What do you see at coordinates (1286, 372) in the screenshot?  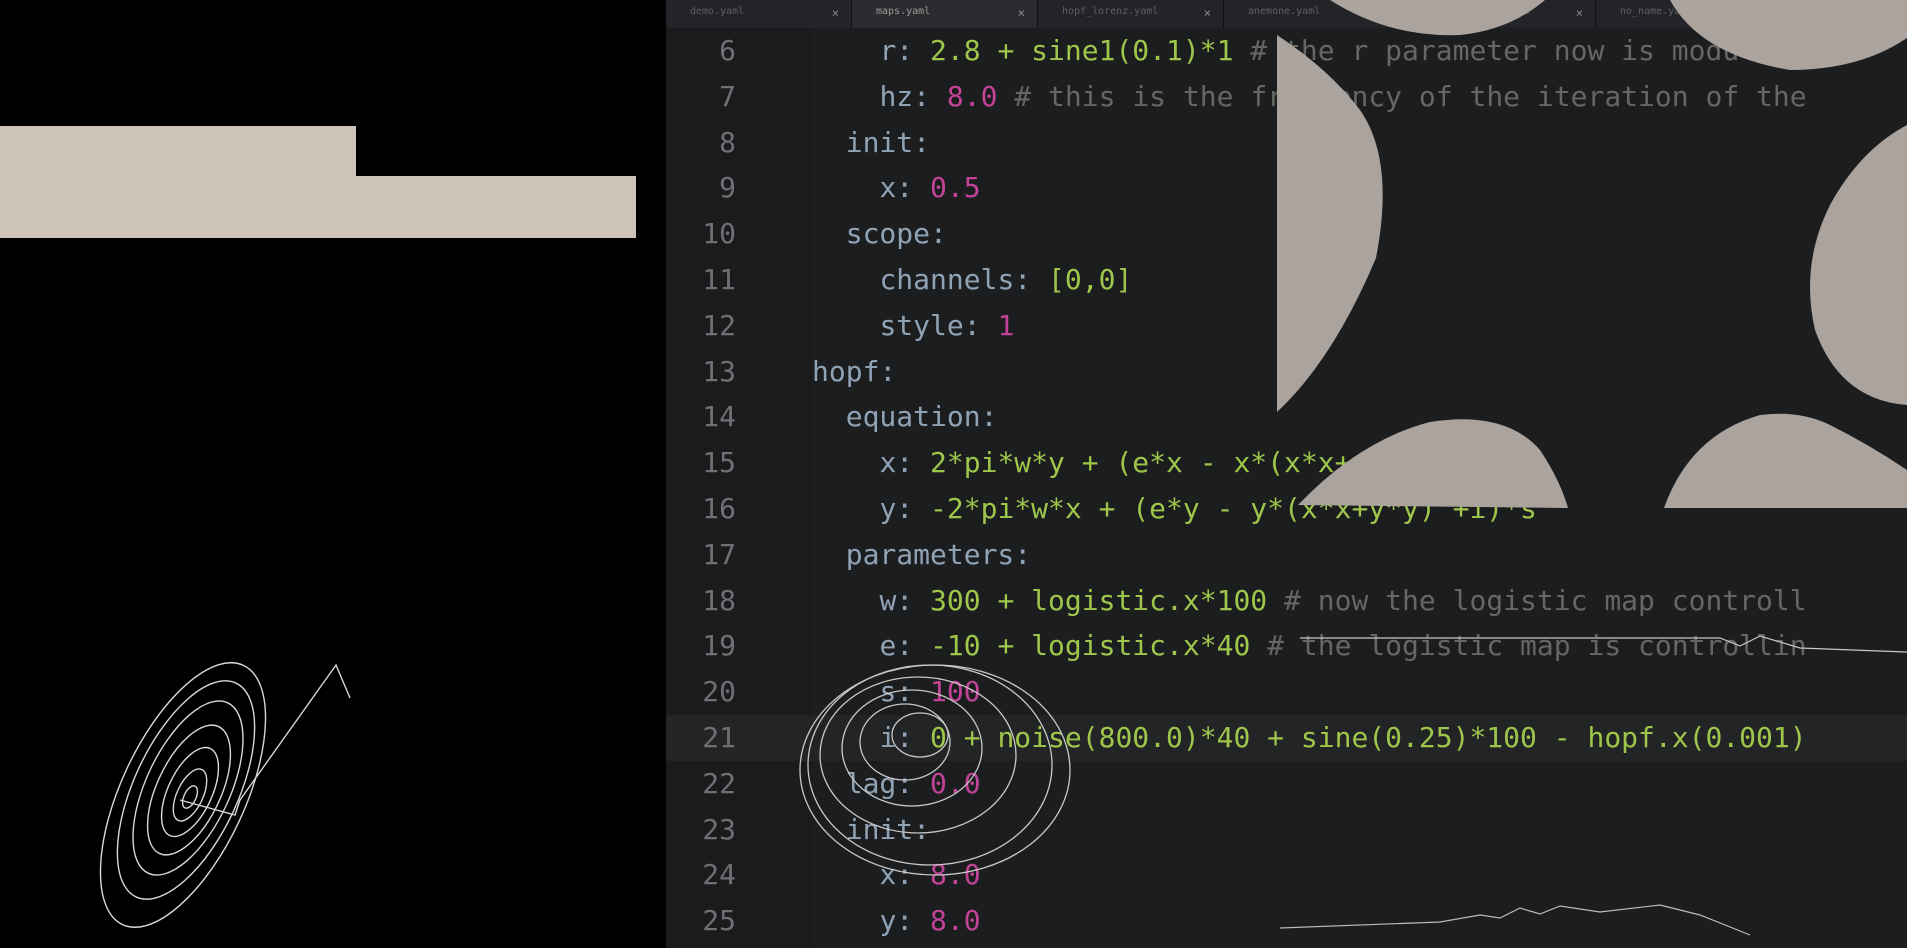 I see `code-line: 13 hopf:` at bounding box center [1286, 372].